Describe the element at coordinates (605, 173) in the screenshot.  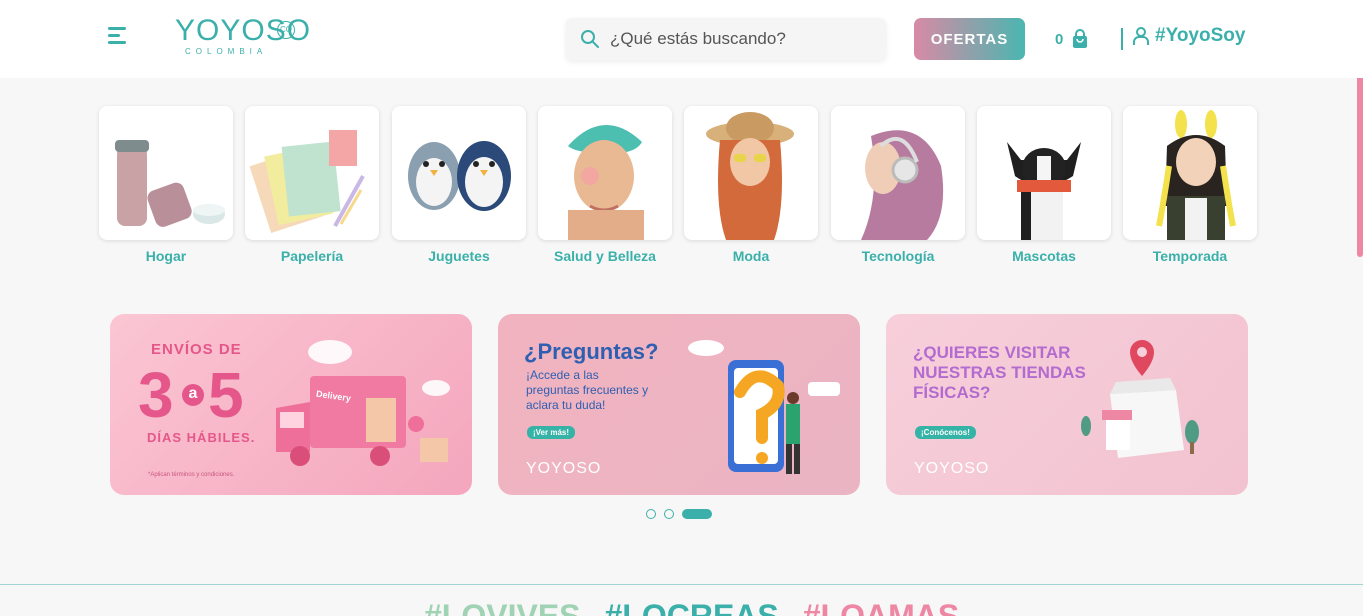
I see `skincare-woman-image` at that location.